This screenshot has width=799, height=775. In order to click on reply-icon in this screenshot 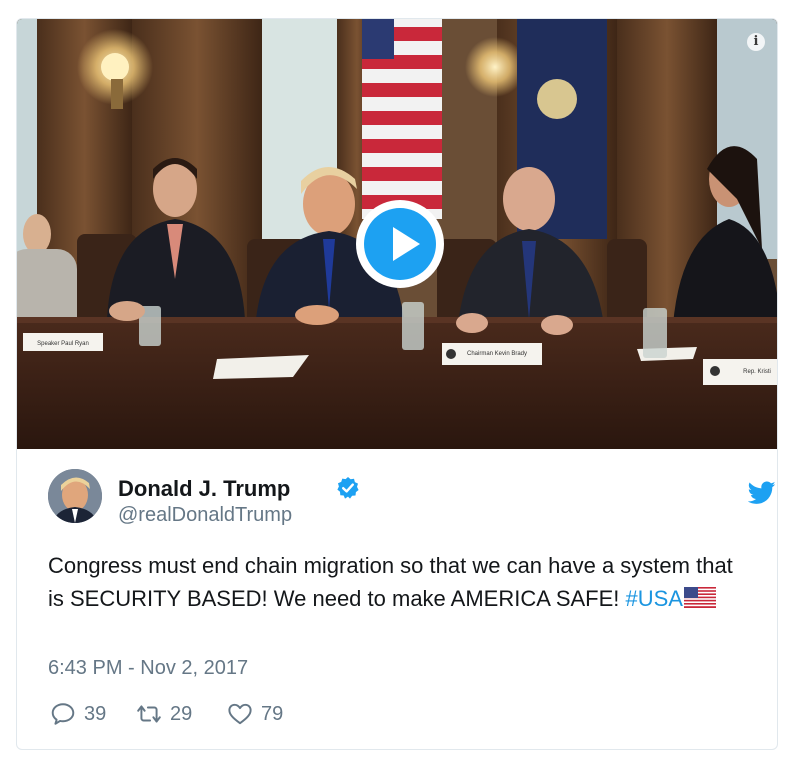, I will do `click(63, 714)`.